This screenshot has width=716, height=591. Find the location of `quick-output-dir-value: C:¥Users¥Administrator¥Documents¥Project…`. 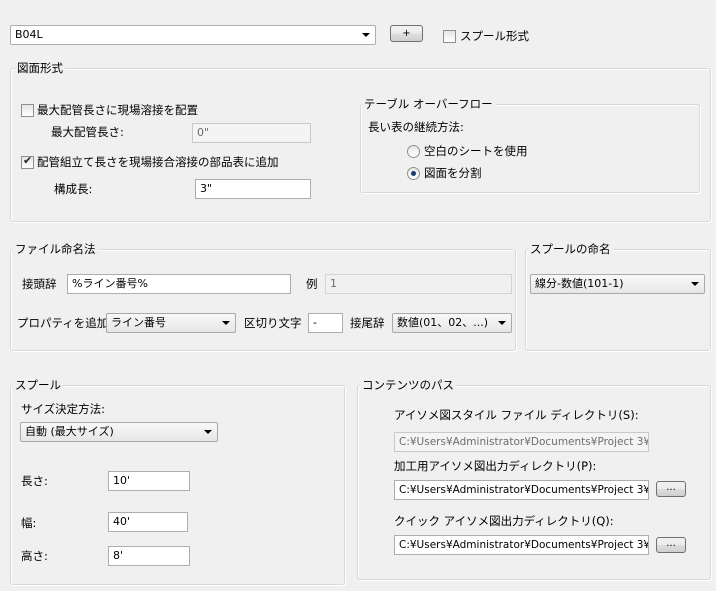

quick-output-dir-value: C:¥Users¥Administrator¥Documents¥Project… is located at coordinates (524, 545).